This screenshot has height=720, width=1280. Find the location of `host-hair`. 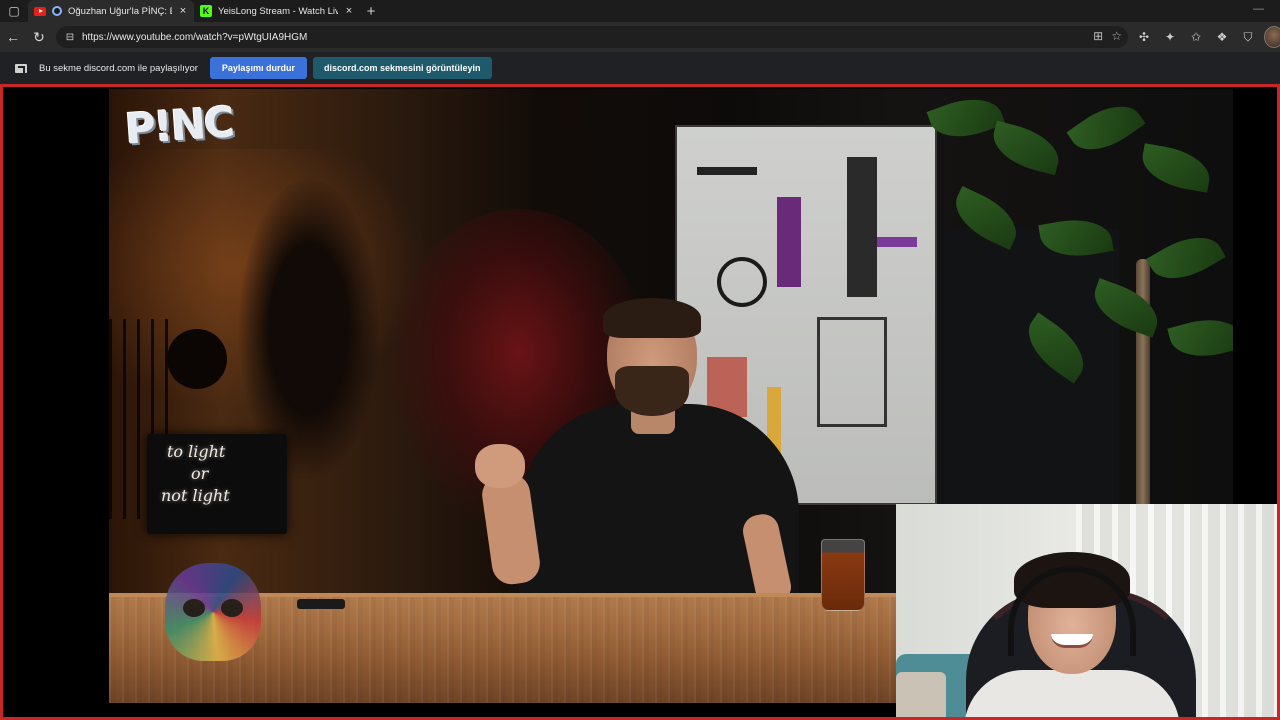

host-hair is located at coordinates (652, 318).